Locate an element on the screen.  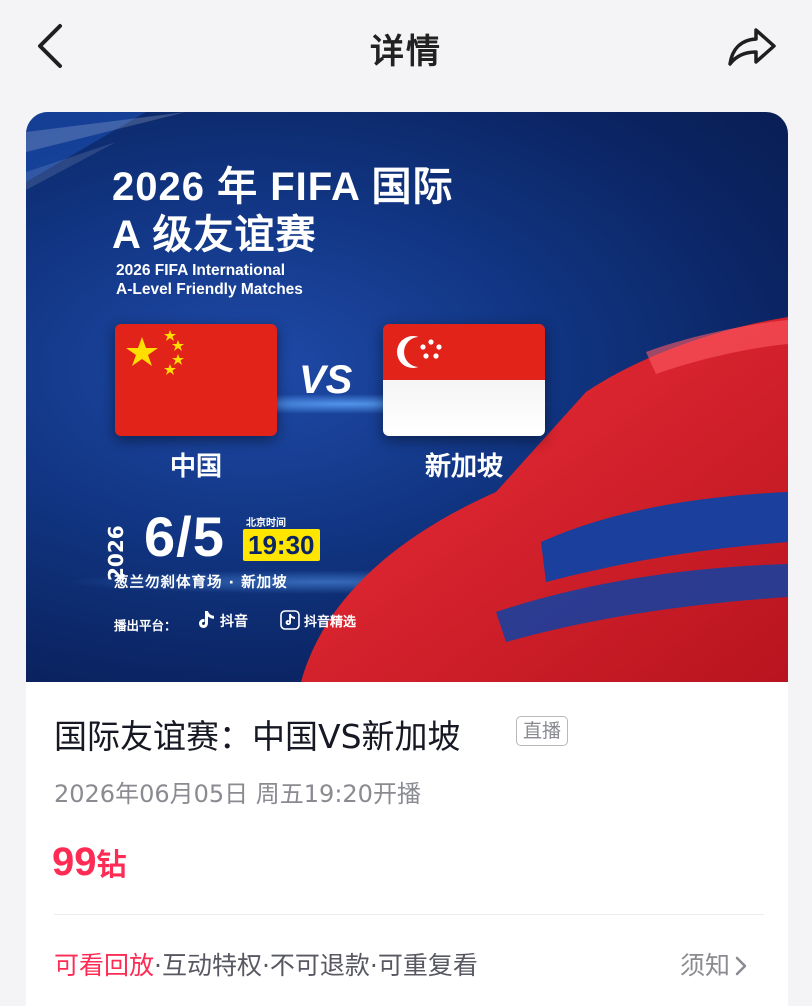
live-badge: 直播 is located at coordinates (542, 731).